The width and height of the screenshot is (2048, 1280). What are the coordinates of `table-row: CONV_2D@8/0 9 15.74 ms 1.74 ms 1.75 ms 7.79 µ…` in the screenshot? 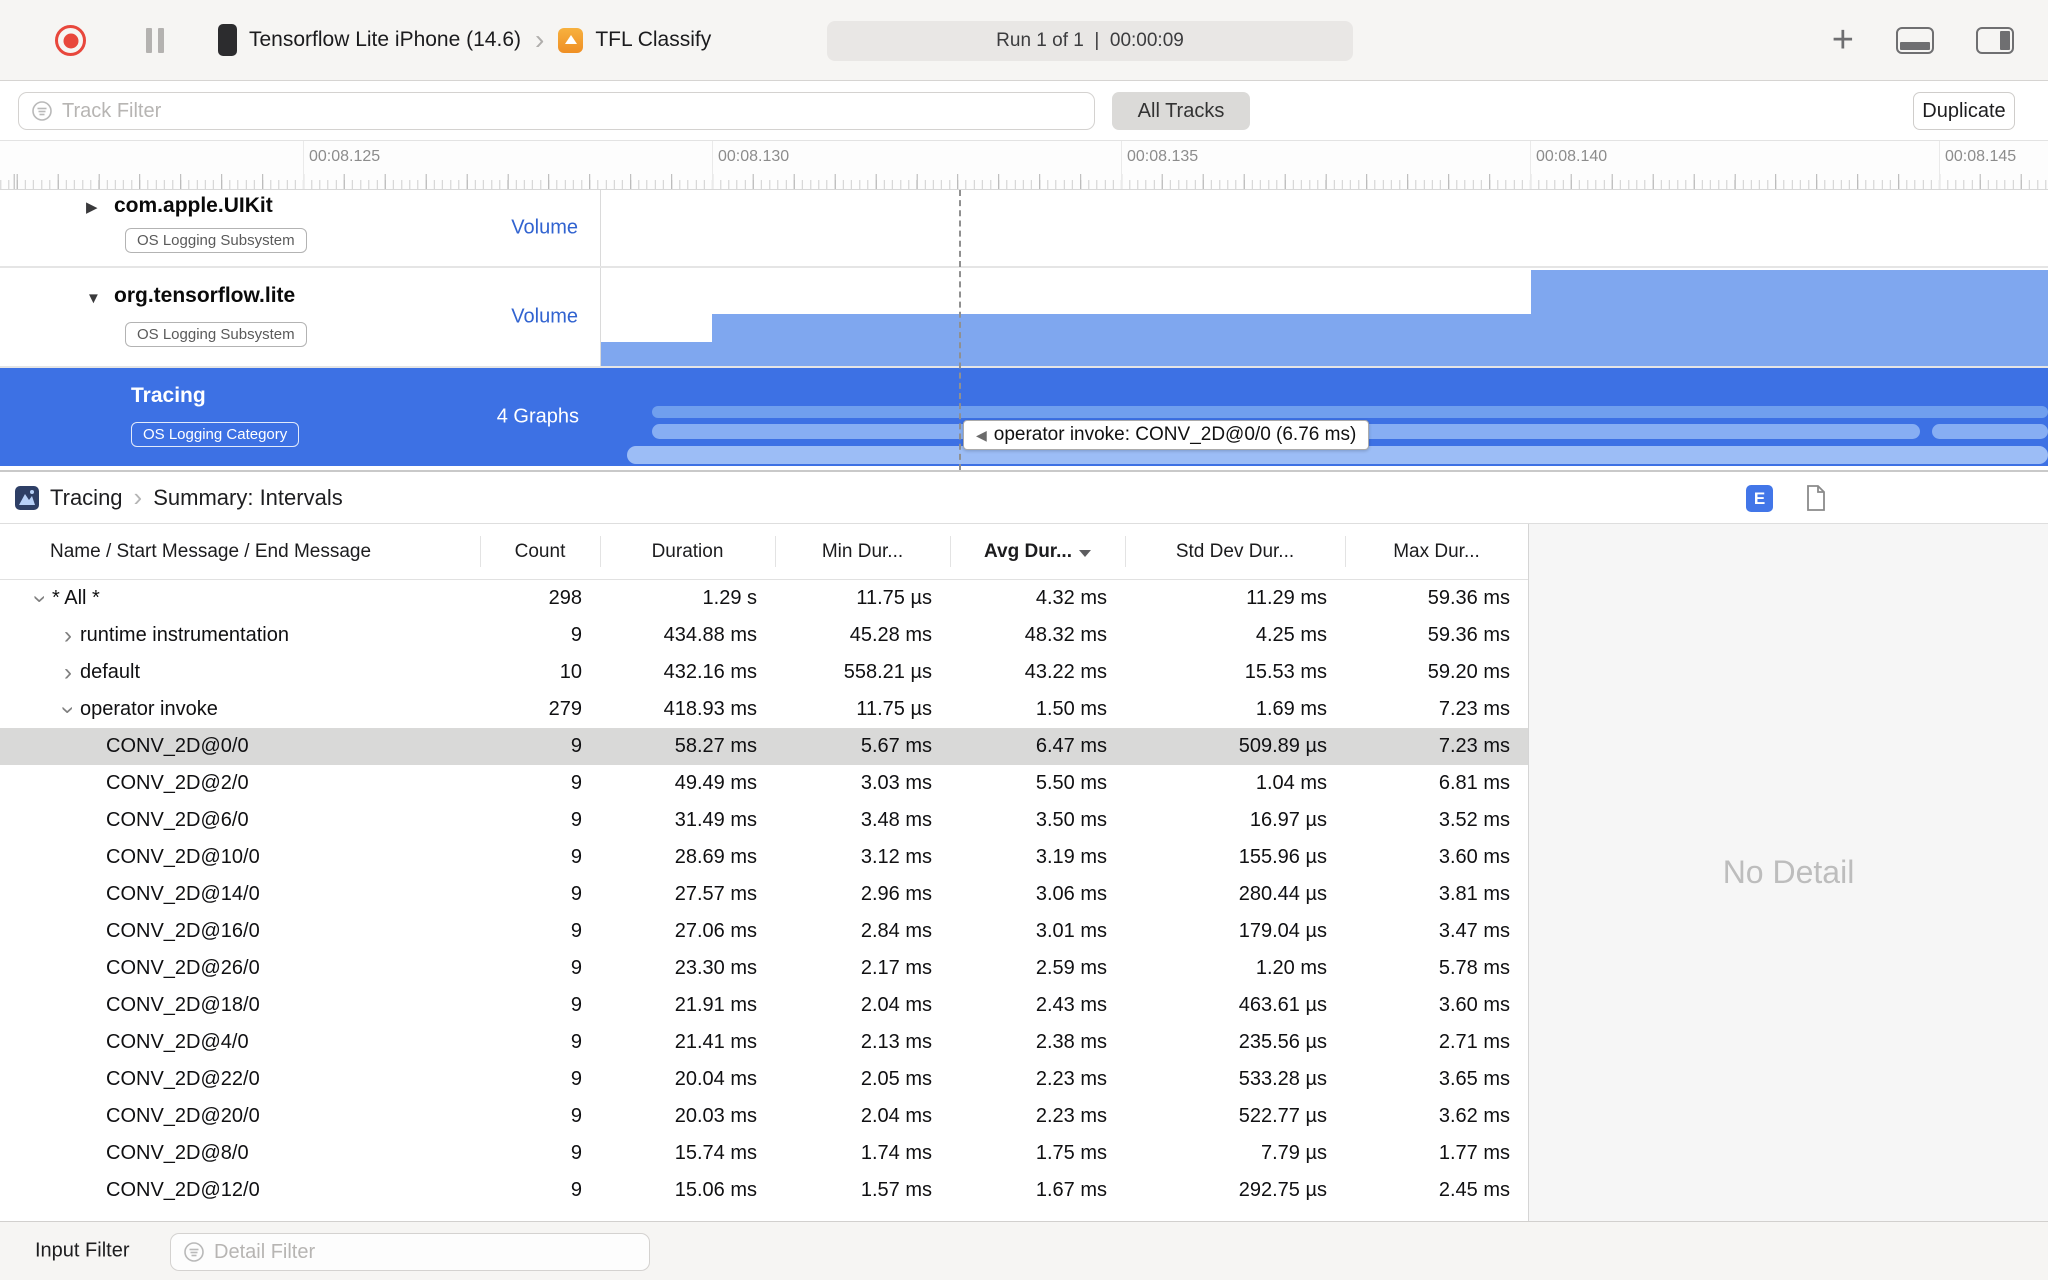 It's located at (764, 1153).